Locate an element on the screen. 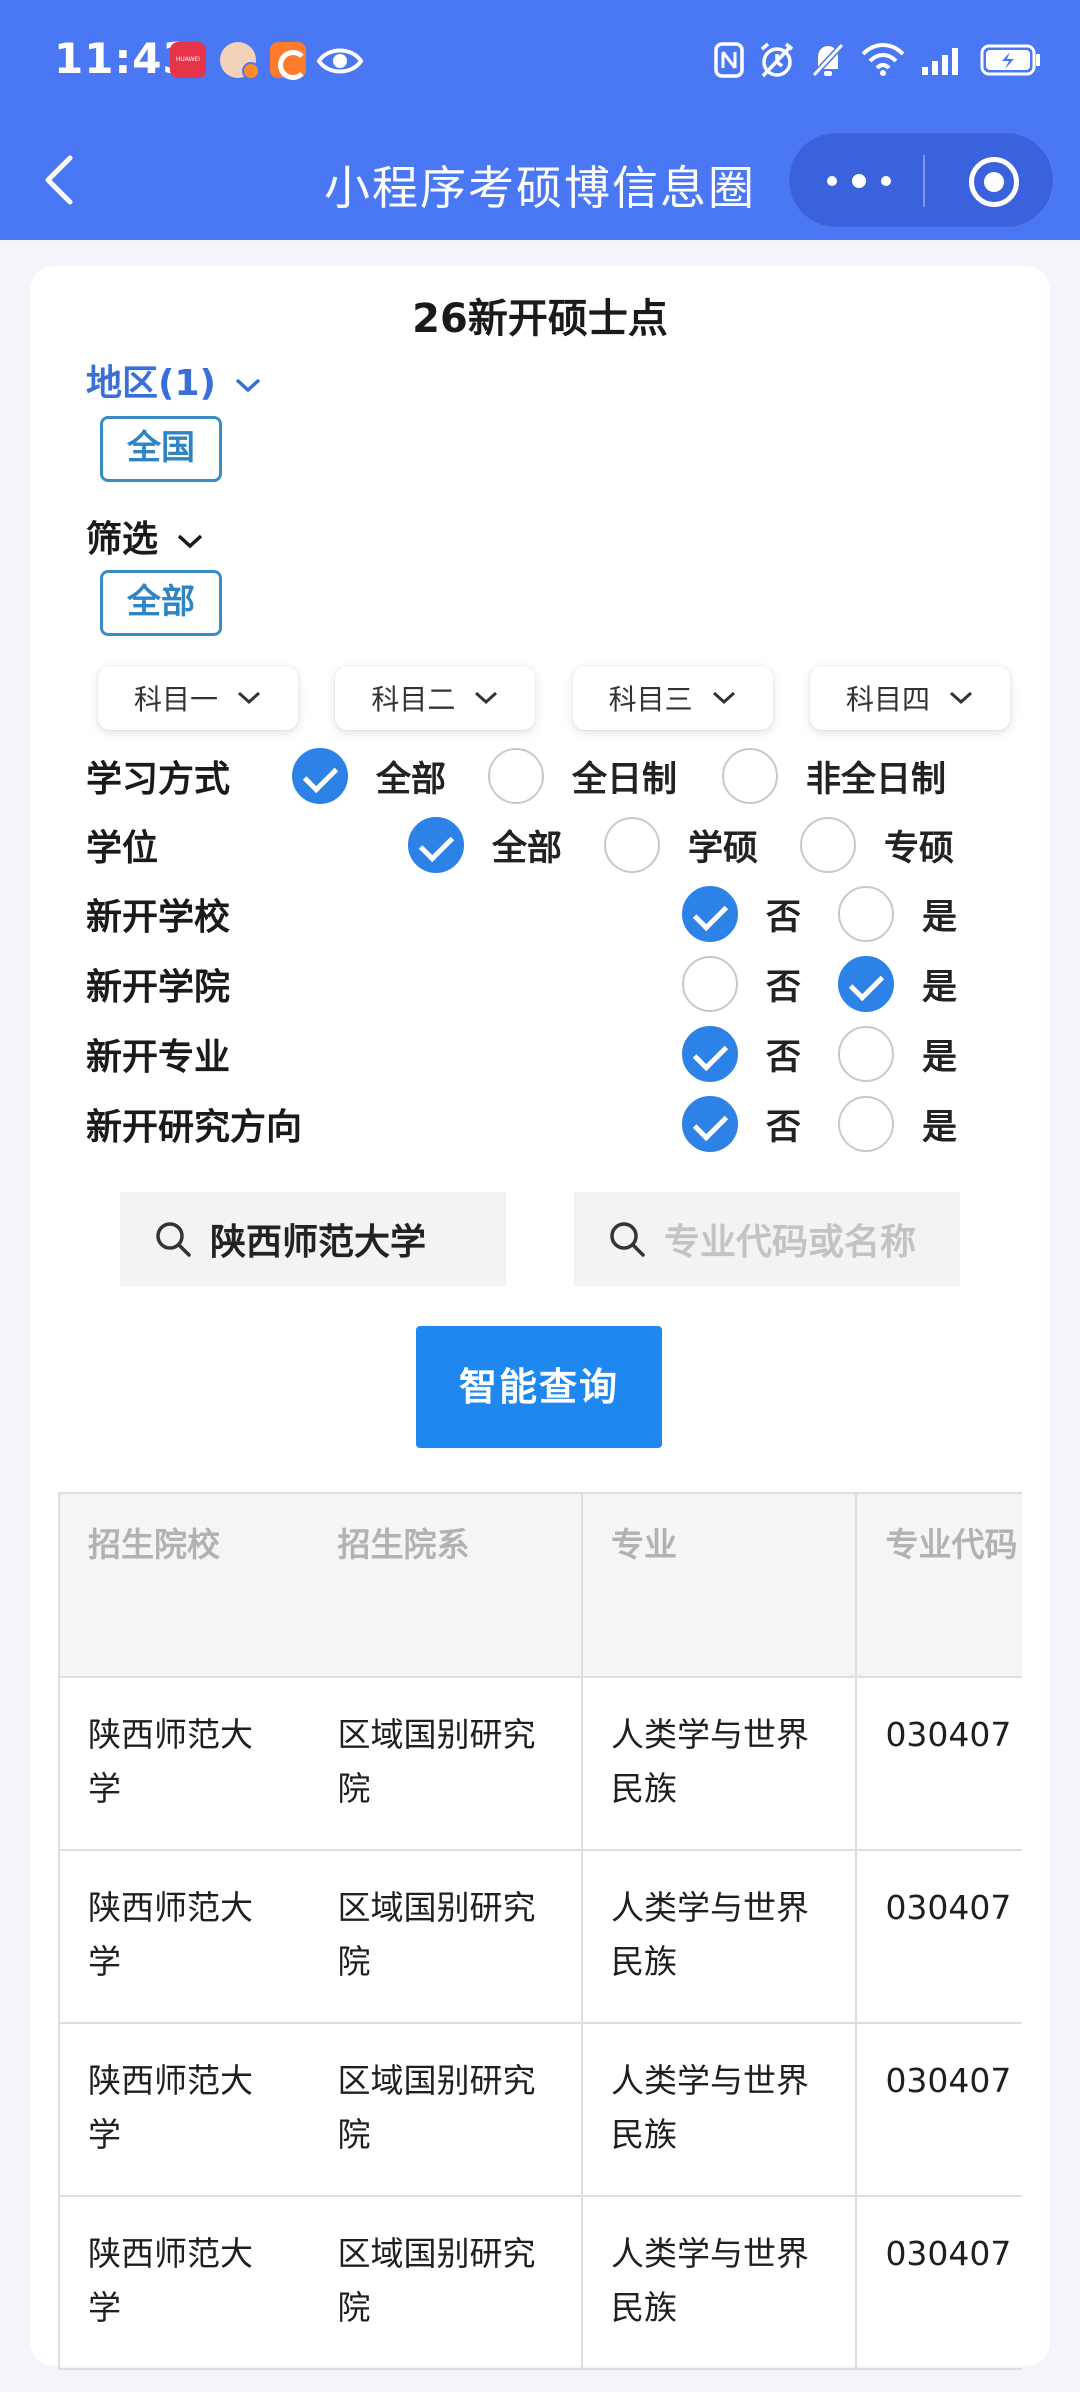  avatar-notification-icon is located at coordinates (240, 61).